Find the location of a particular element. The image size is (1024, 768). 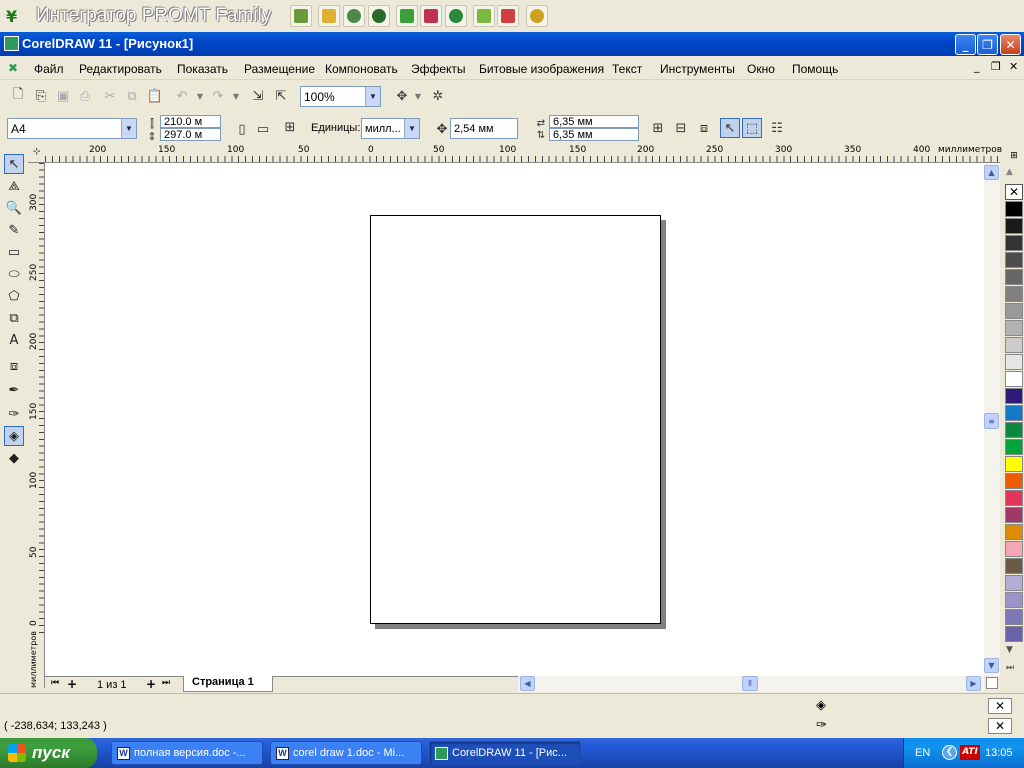

snap-to-grid-icon: ⊞ is located at coordinates (658, 128).